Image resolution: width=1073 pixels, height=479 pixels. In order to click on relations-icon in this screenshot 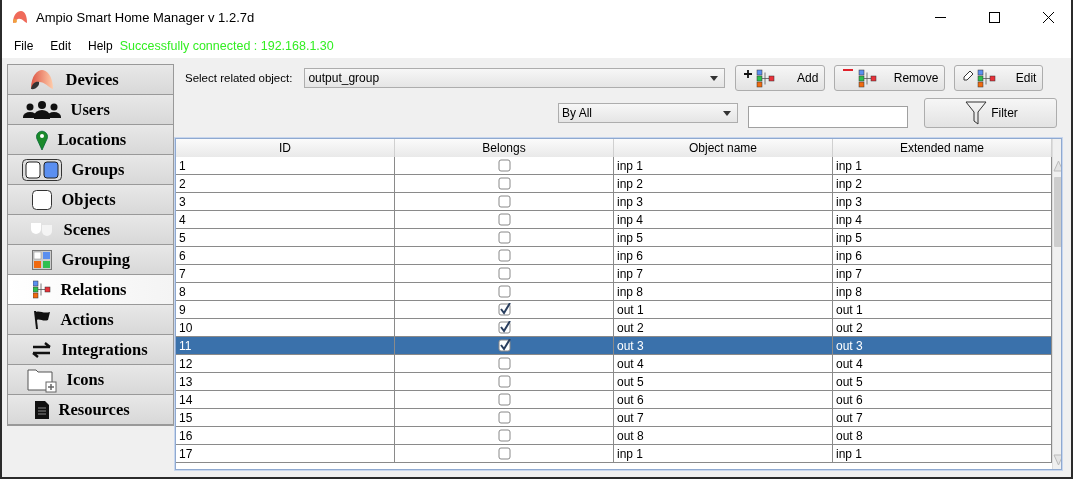, I will do `click(41, 289)`.